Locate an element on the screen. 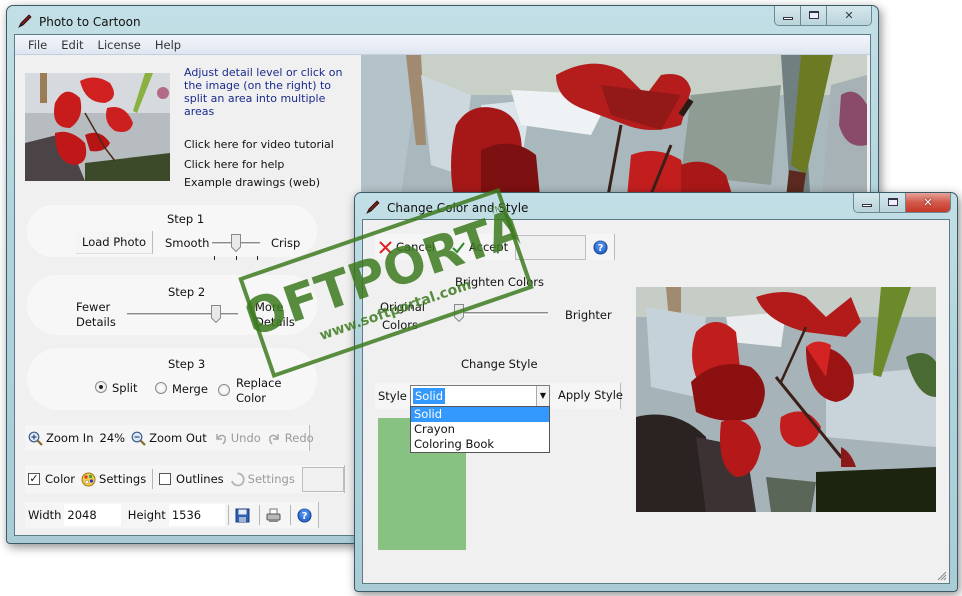 This screenshot has width=962, height=596. merge-radio is located at coordinates (161, 388).